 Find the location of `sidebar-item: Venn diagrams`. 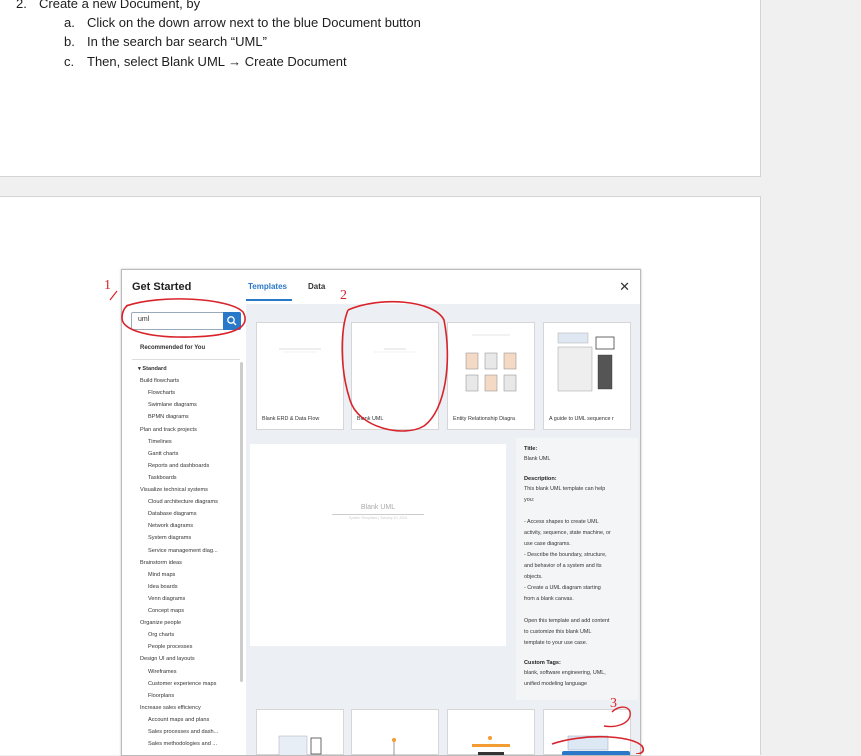

sidebar-item: Venn diagrams is located at coordinates (166, 599).